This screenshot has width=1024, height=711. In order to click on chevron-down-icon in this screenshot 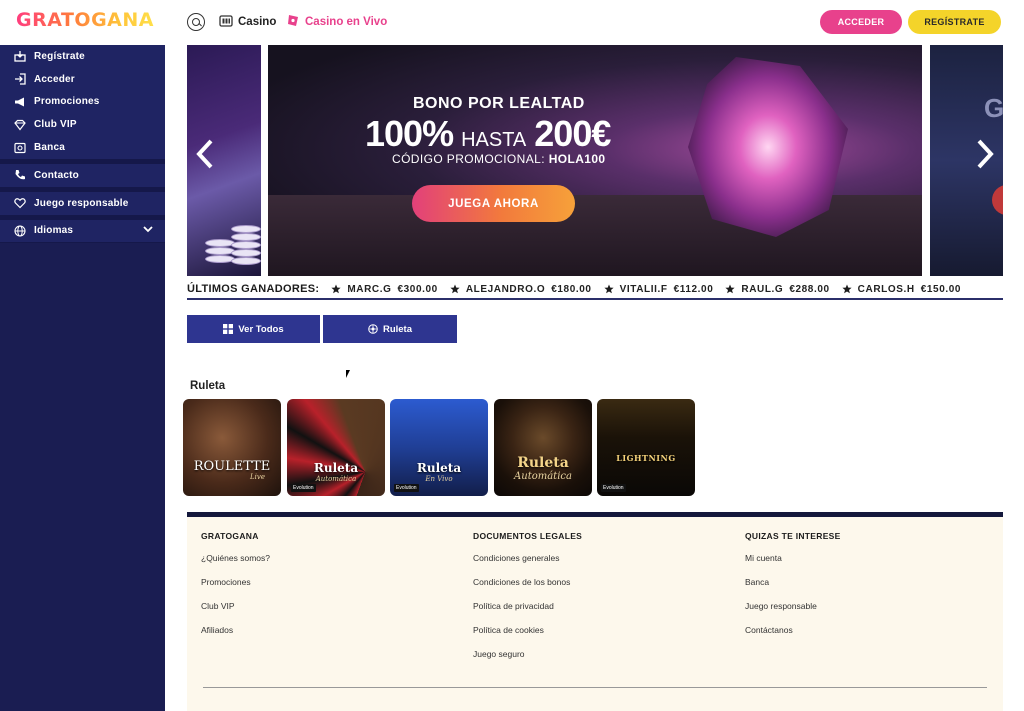, I will do `click(148, 230)`.